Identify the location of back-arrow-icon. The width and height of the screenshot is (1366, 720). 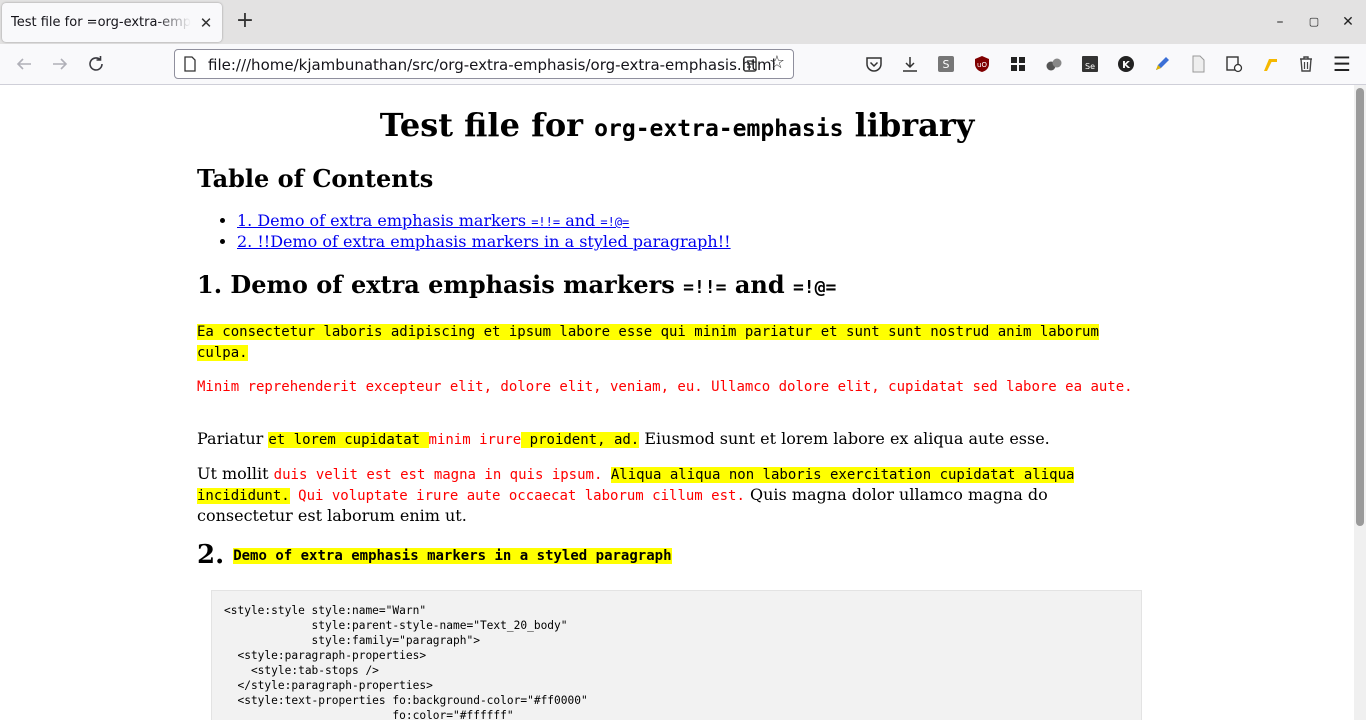
(23, 64).